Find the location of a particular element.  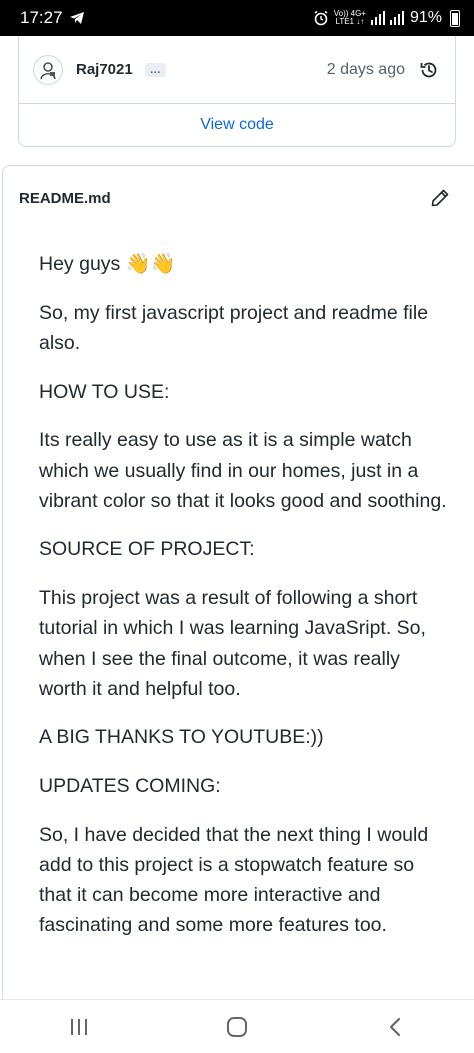

network-indicator: Vo)) 4G+ LTE1 ↓↑ is located at coordinates (349, 17).